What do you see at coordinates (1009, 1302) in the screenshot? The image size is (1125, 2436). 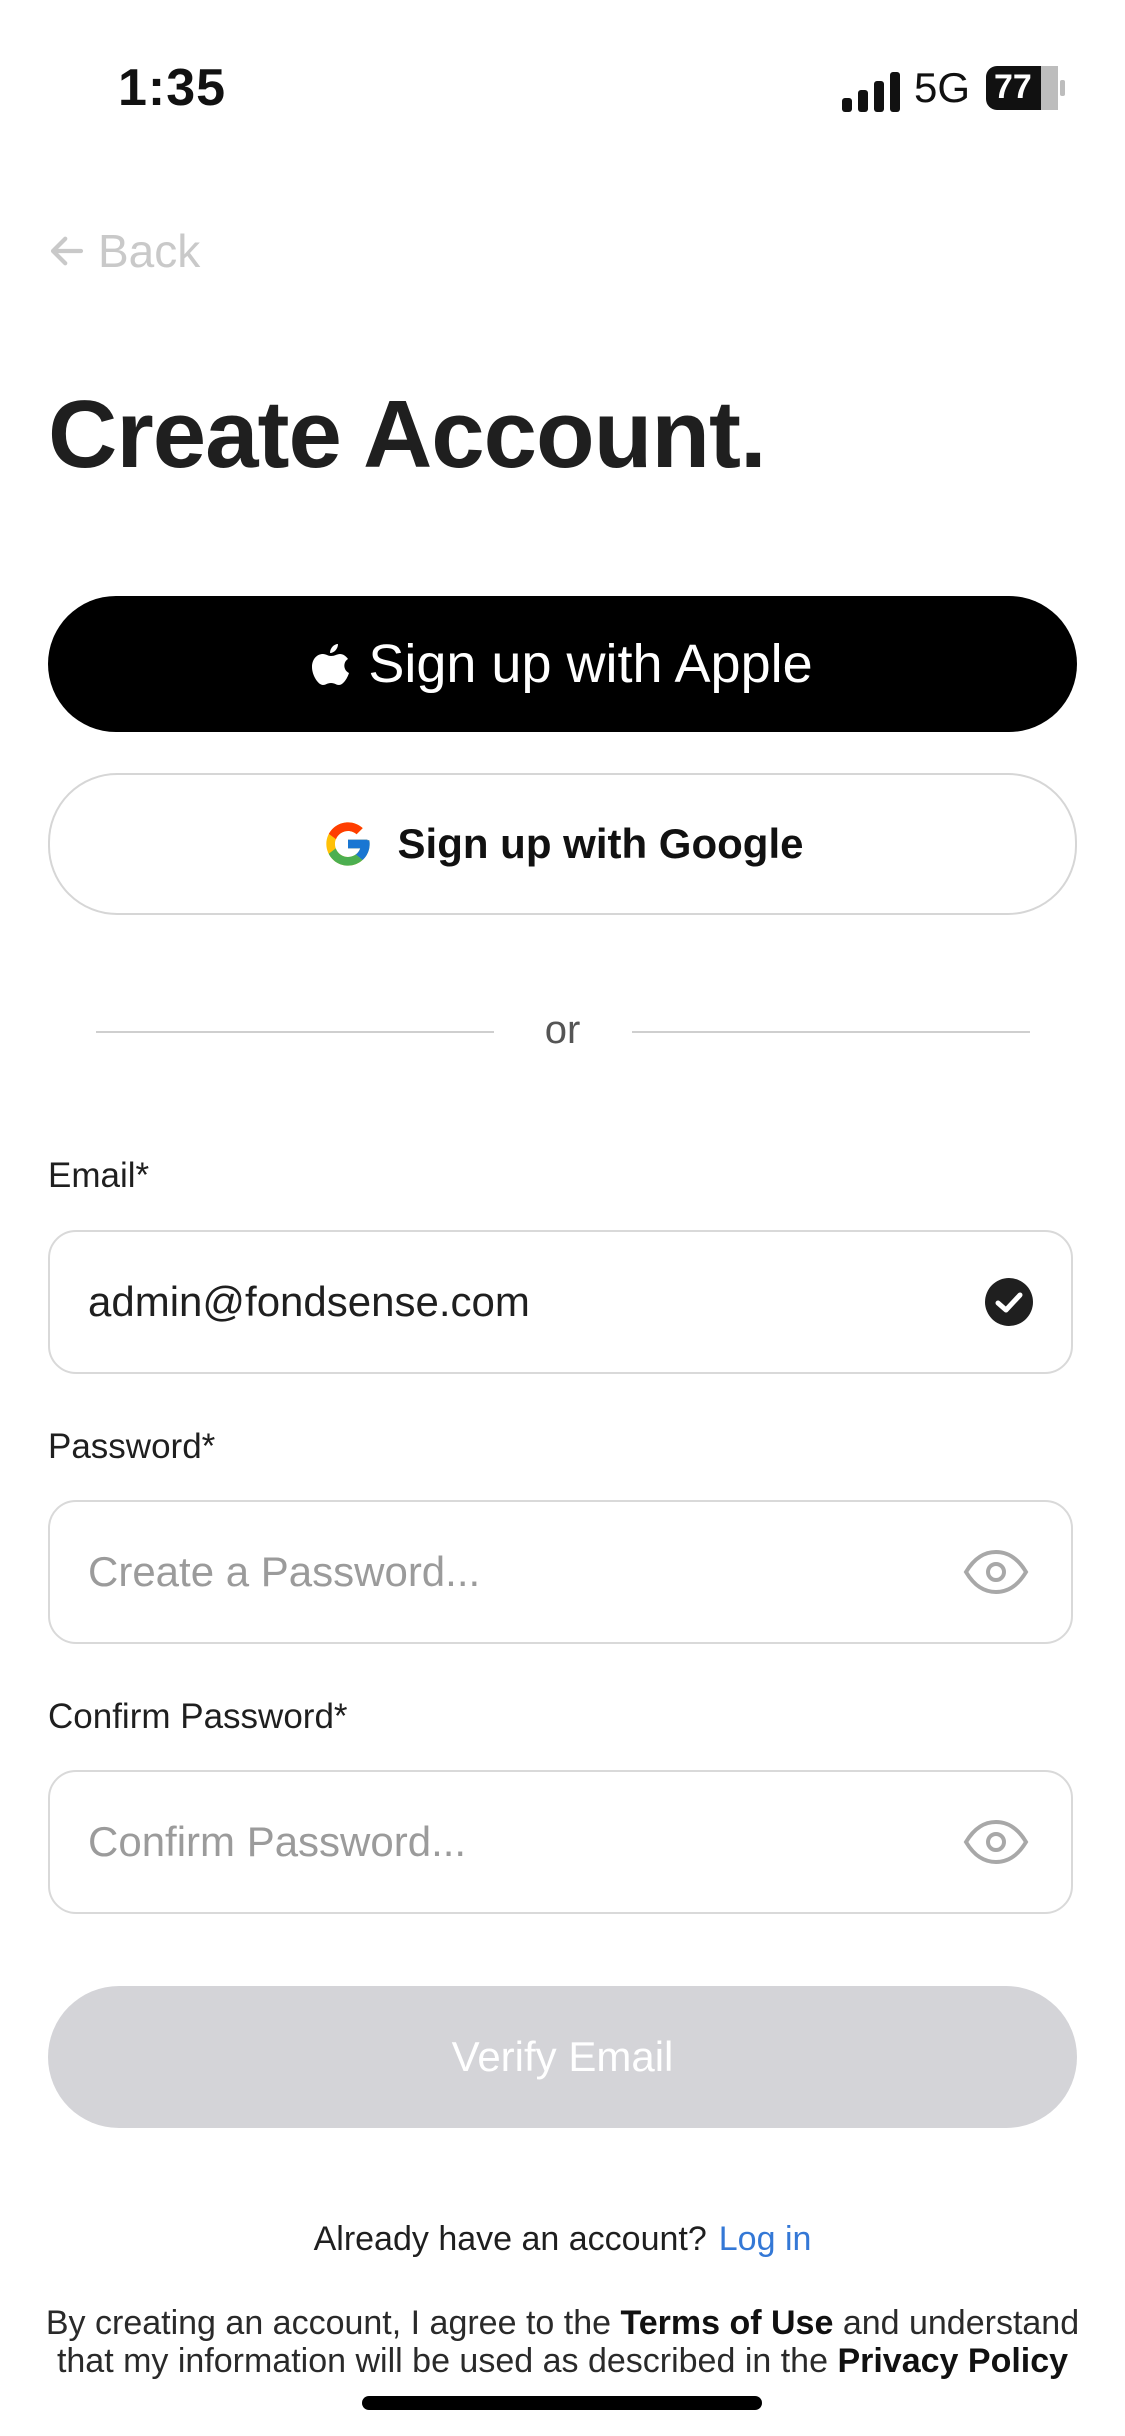 I see `check-circle-icon` at bounding box center [1009, 1302].